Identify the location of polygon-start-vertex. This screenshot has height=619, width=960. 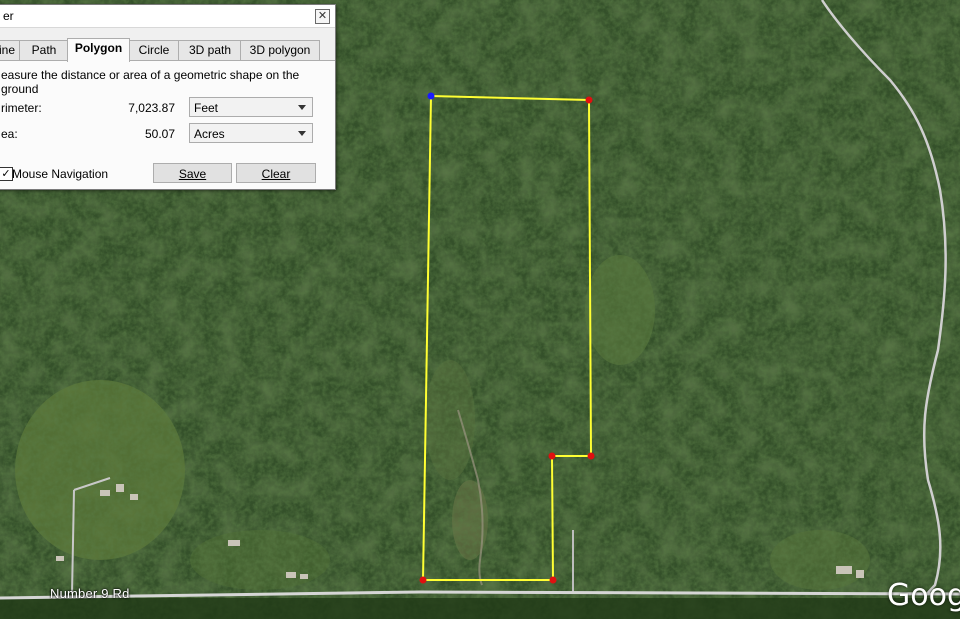
(431, 96).